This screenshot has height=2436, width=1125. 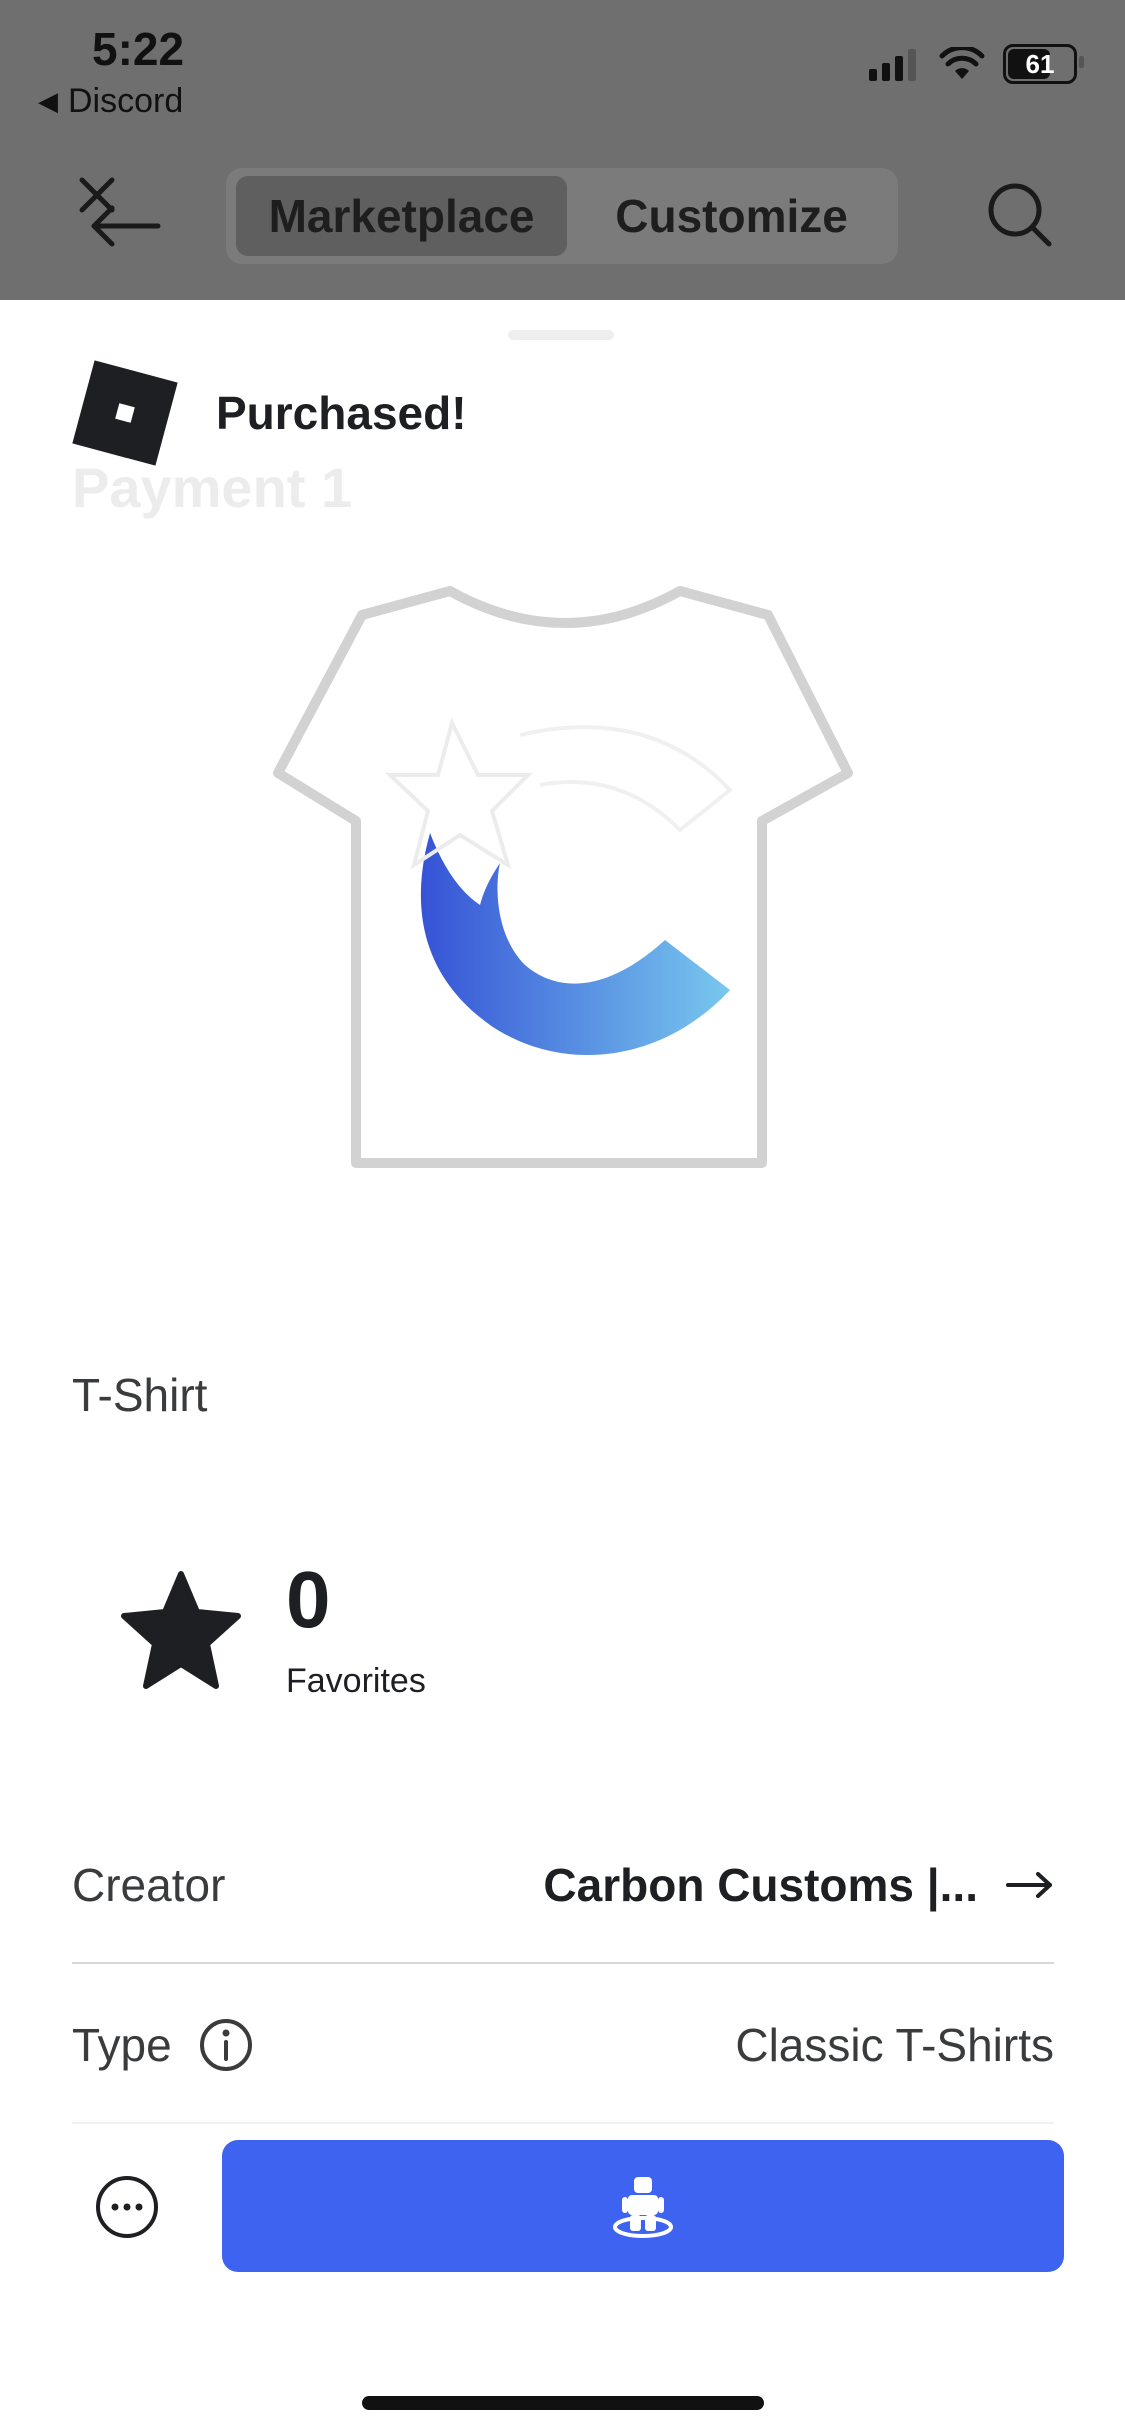 I want to click on bottom-action-bar, so click(x=562, y=2210).